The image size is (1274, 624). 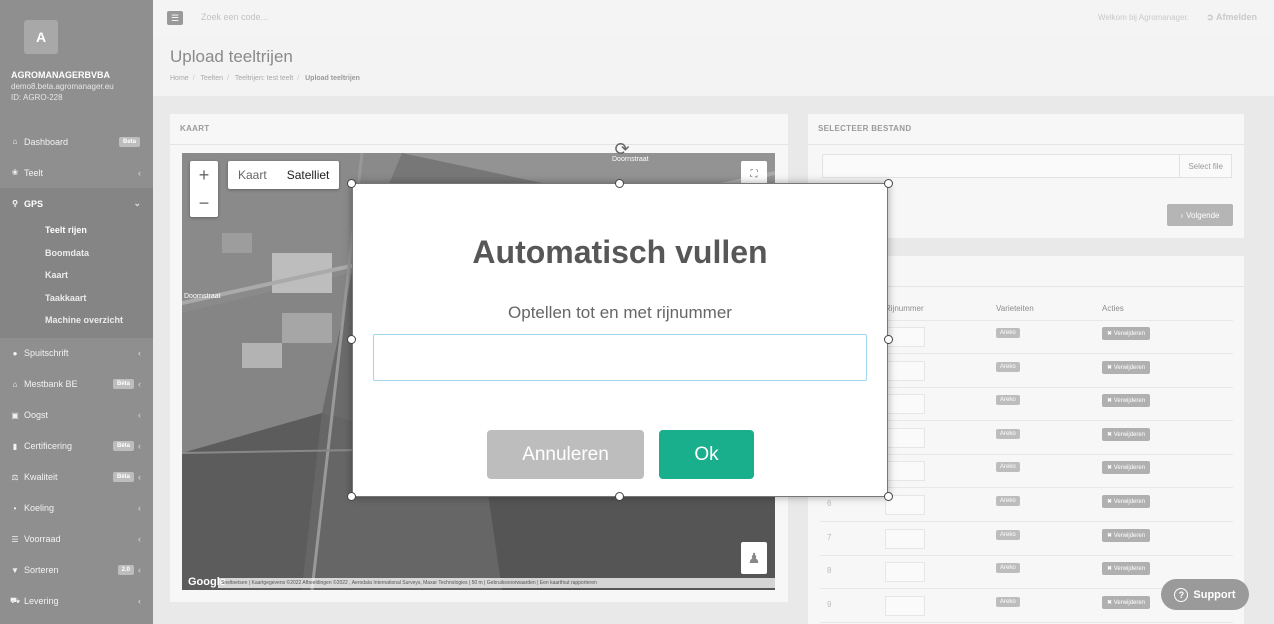 I want to click on sidebar-item-certificering: ▮ Certificering Bèta ‹, so click(x=76, y=446).